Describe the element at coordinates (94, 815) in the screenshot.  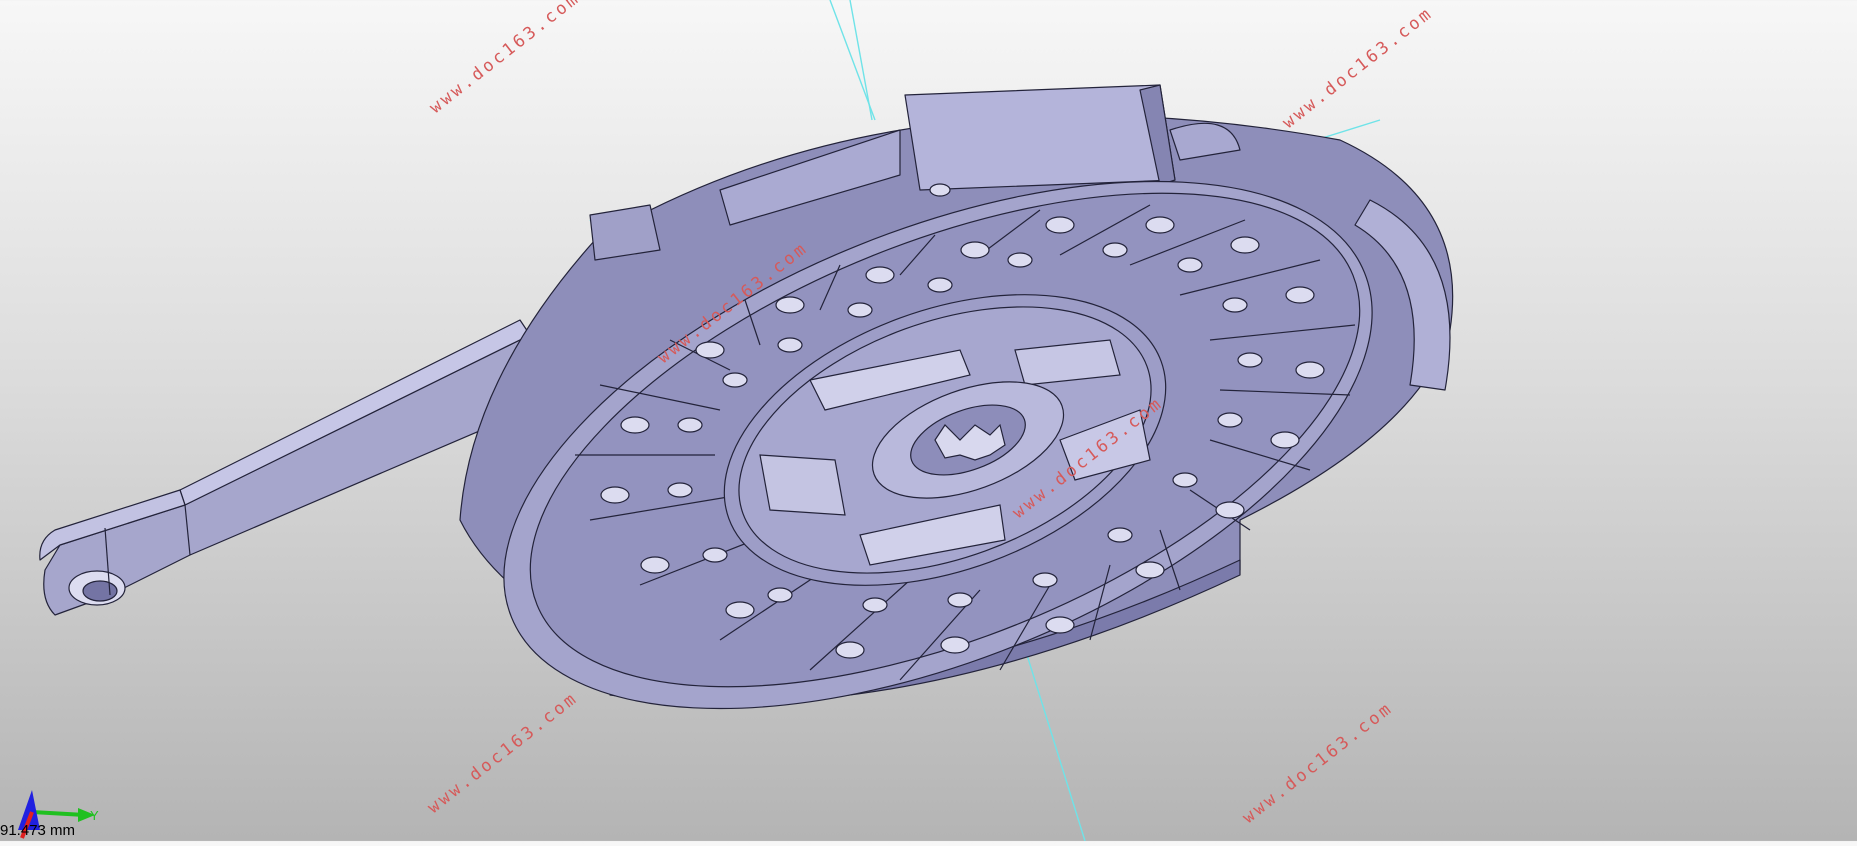
I see `y-axis-label: Y` at that location.